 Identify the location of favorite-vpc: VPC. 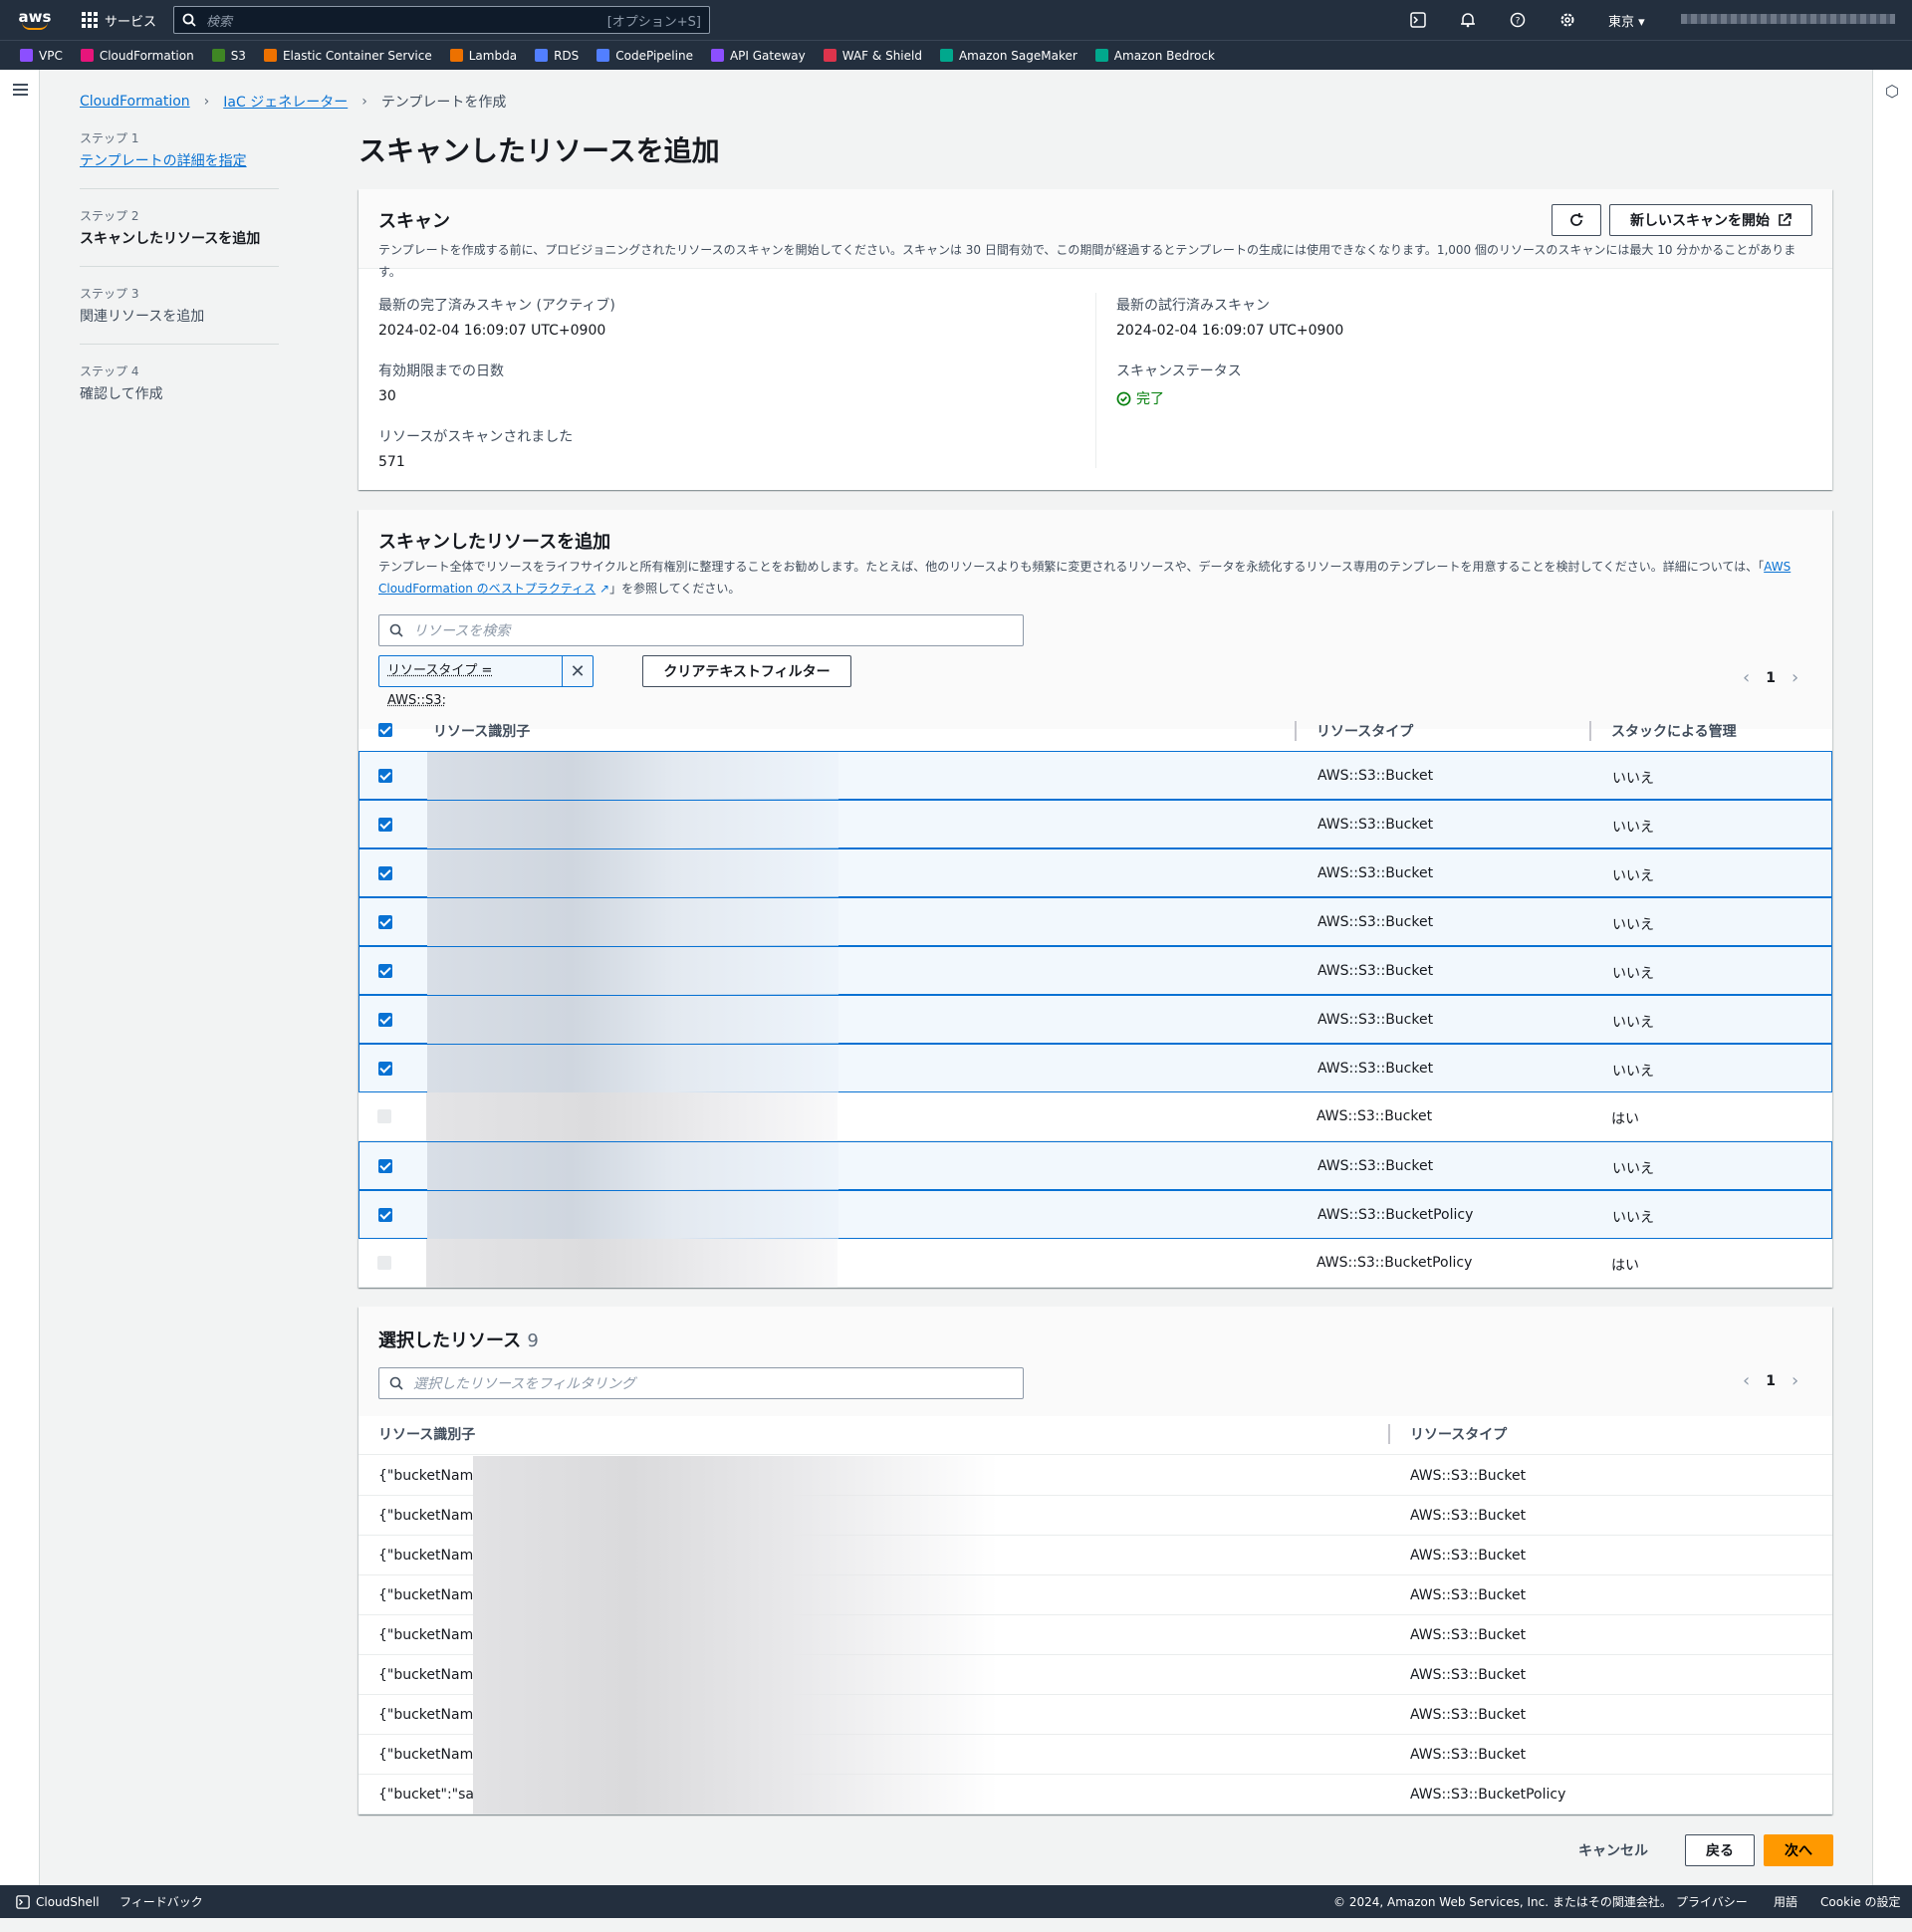
(41, 56).